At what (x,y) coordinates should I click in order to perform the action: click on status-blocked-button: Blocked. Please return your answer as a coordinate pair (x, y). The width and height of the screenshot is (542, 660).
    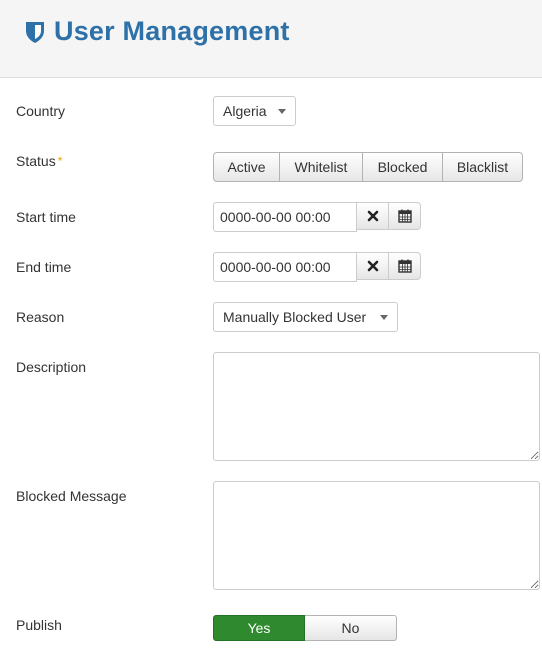
    Looking at the image, I should click on (402, 167).